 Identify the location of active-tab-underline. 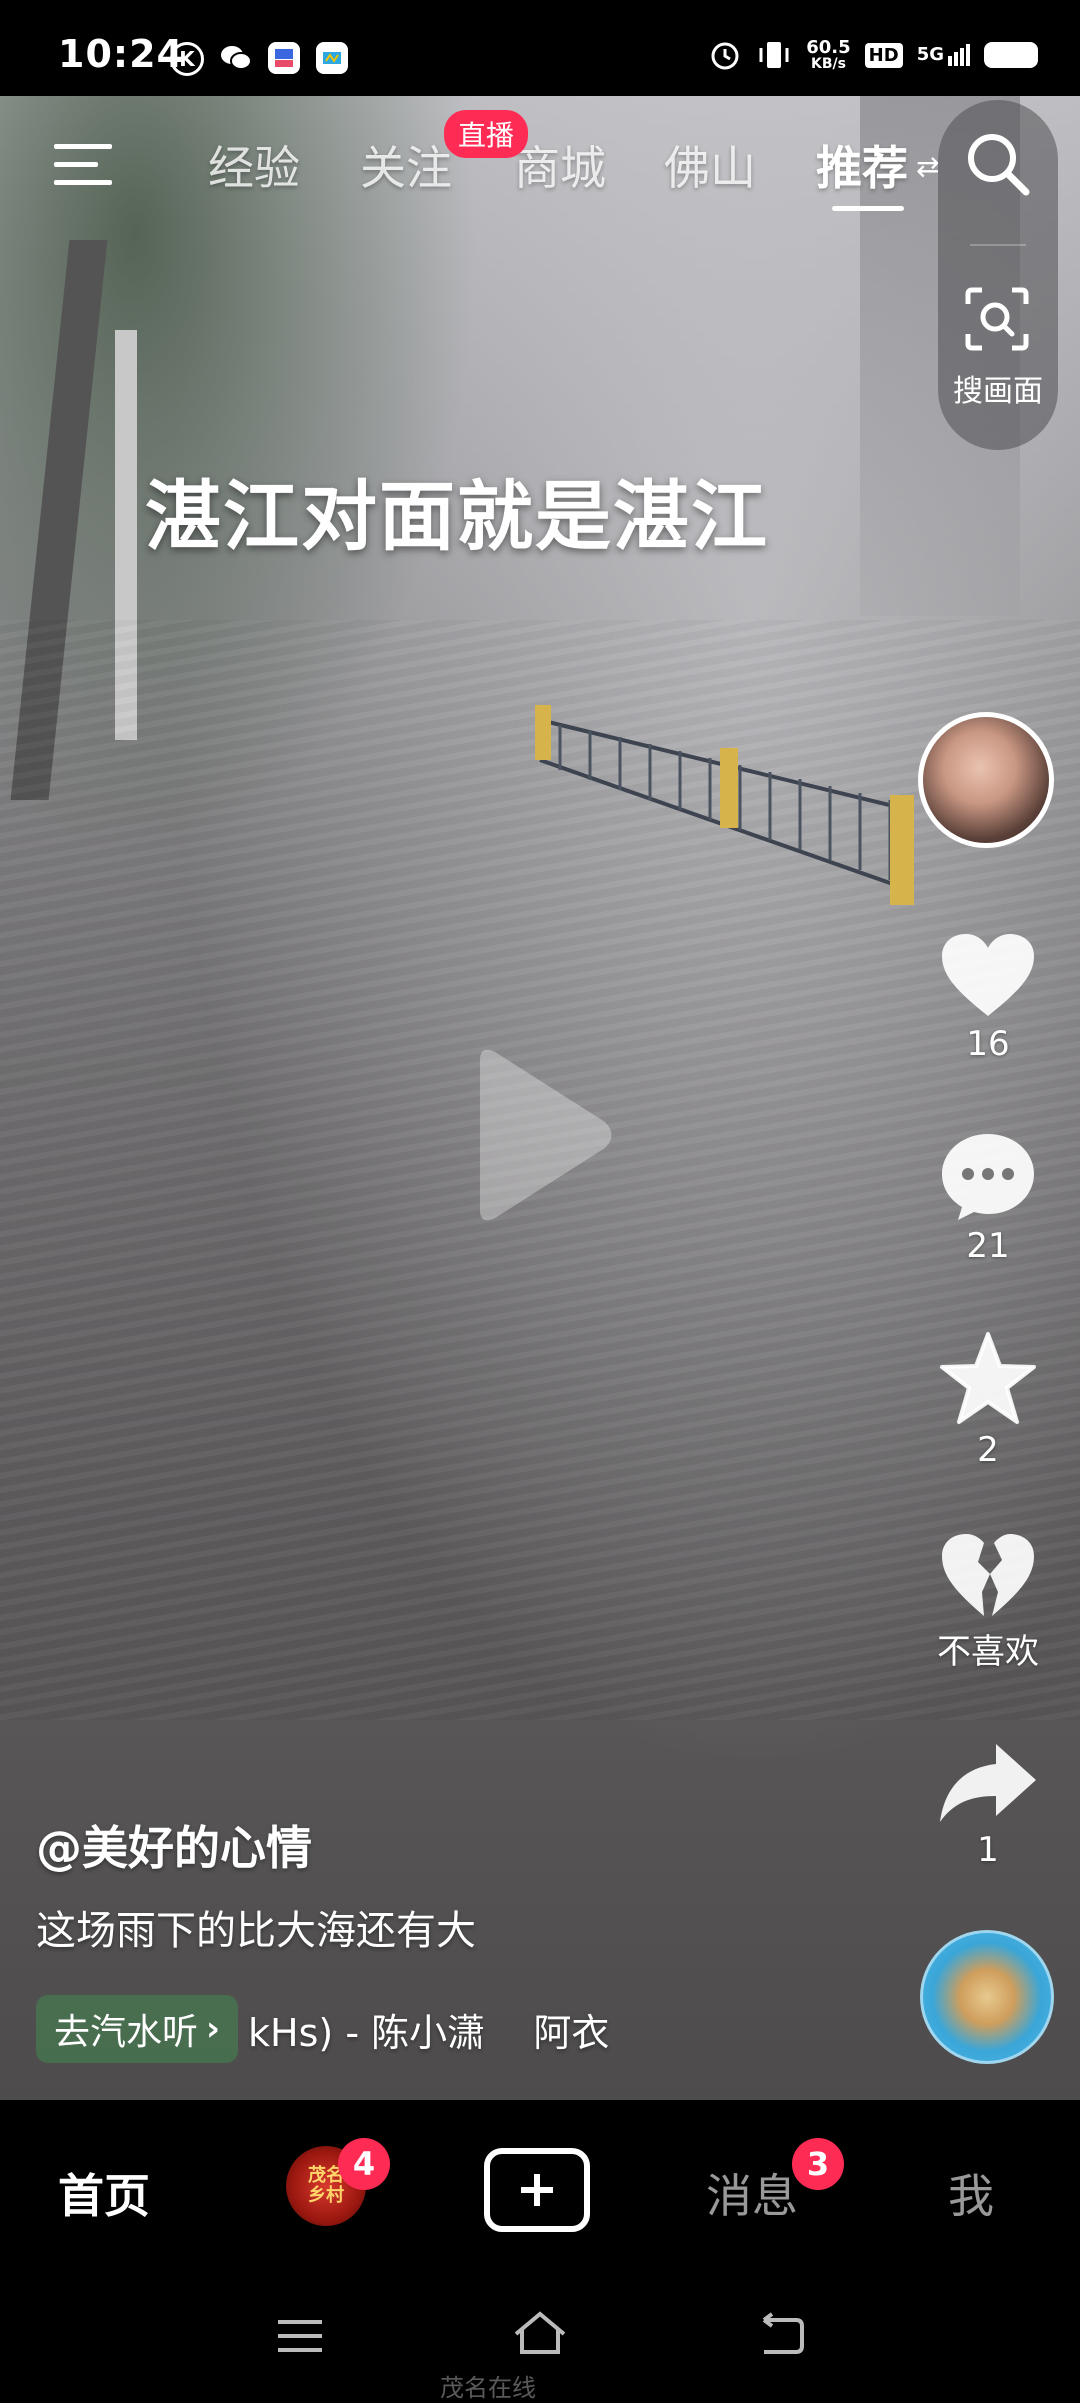
(868, 208).